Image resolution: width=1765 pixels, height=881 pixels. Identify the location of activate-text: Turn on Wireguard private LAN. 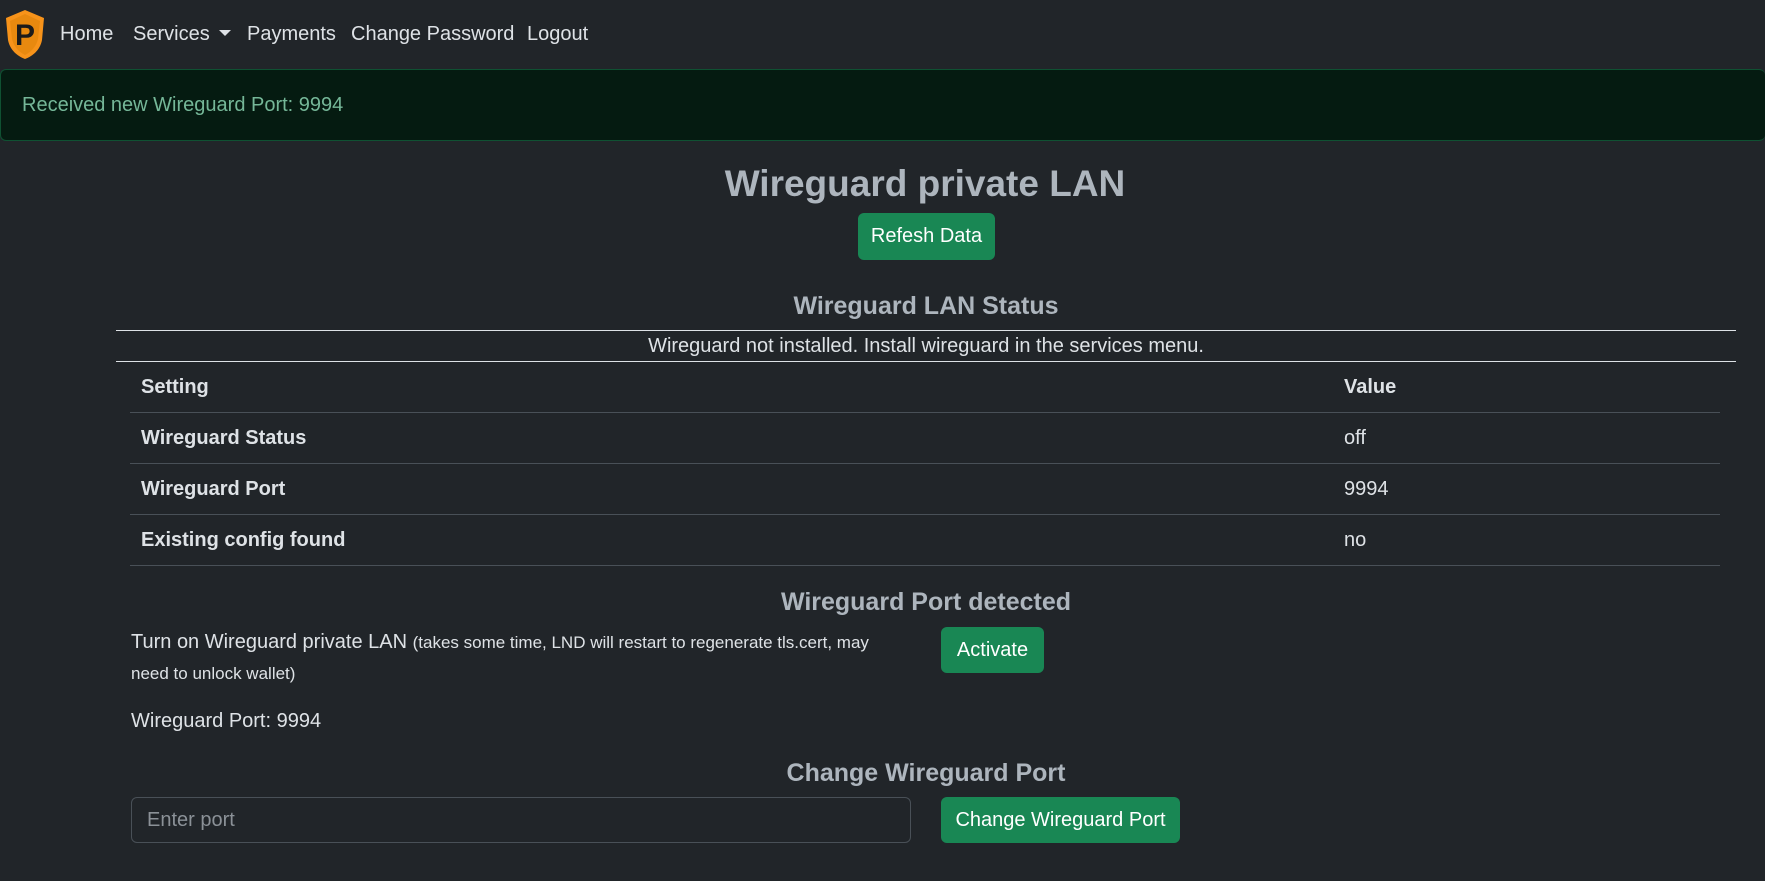
(269, 642).